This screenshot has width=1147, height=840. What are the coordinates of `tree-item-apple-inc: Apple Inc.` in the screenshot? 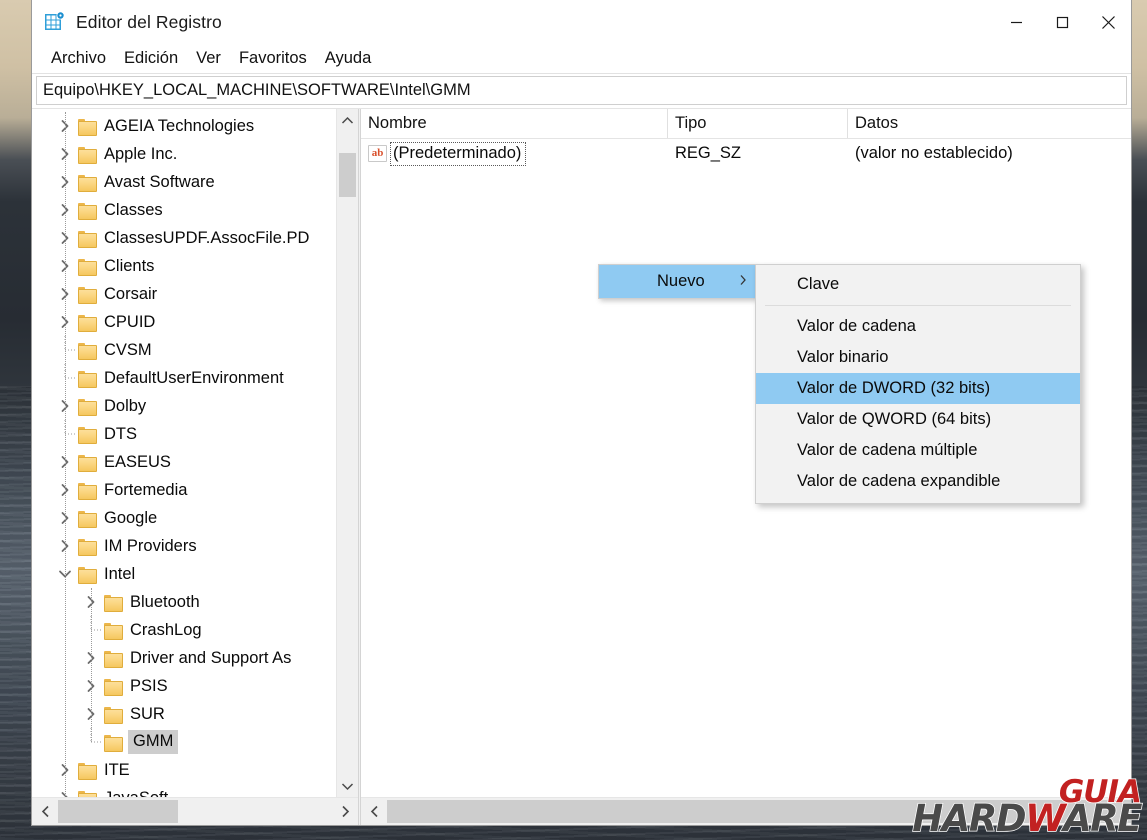 It's located at (184, 154).